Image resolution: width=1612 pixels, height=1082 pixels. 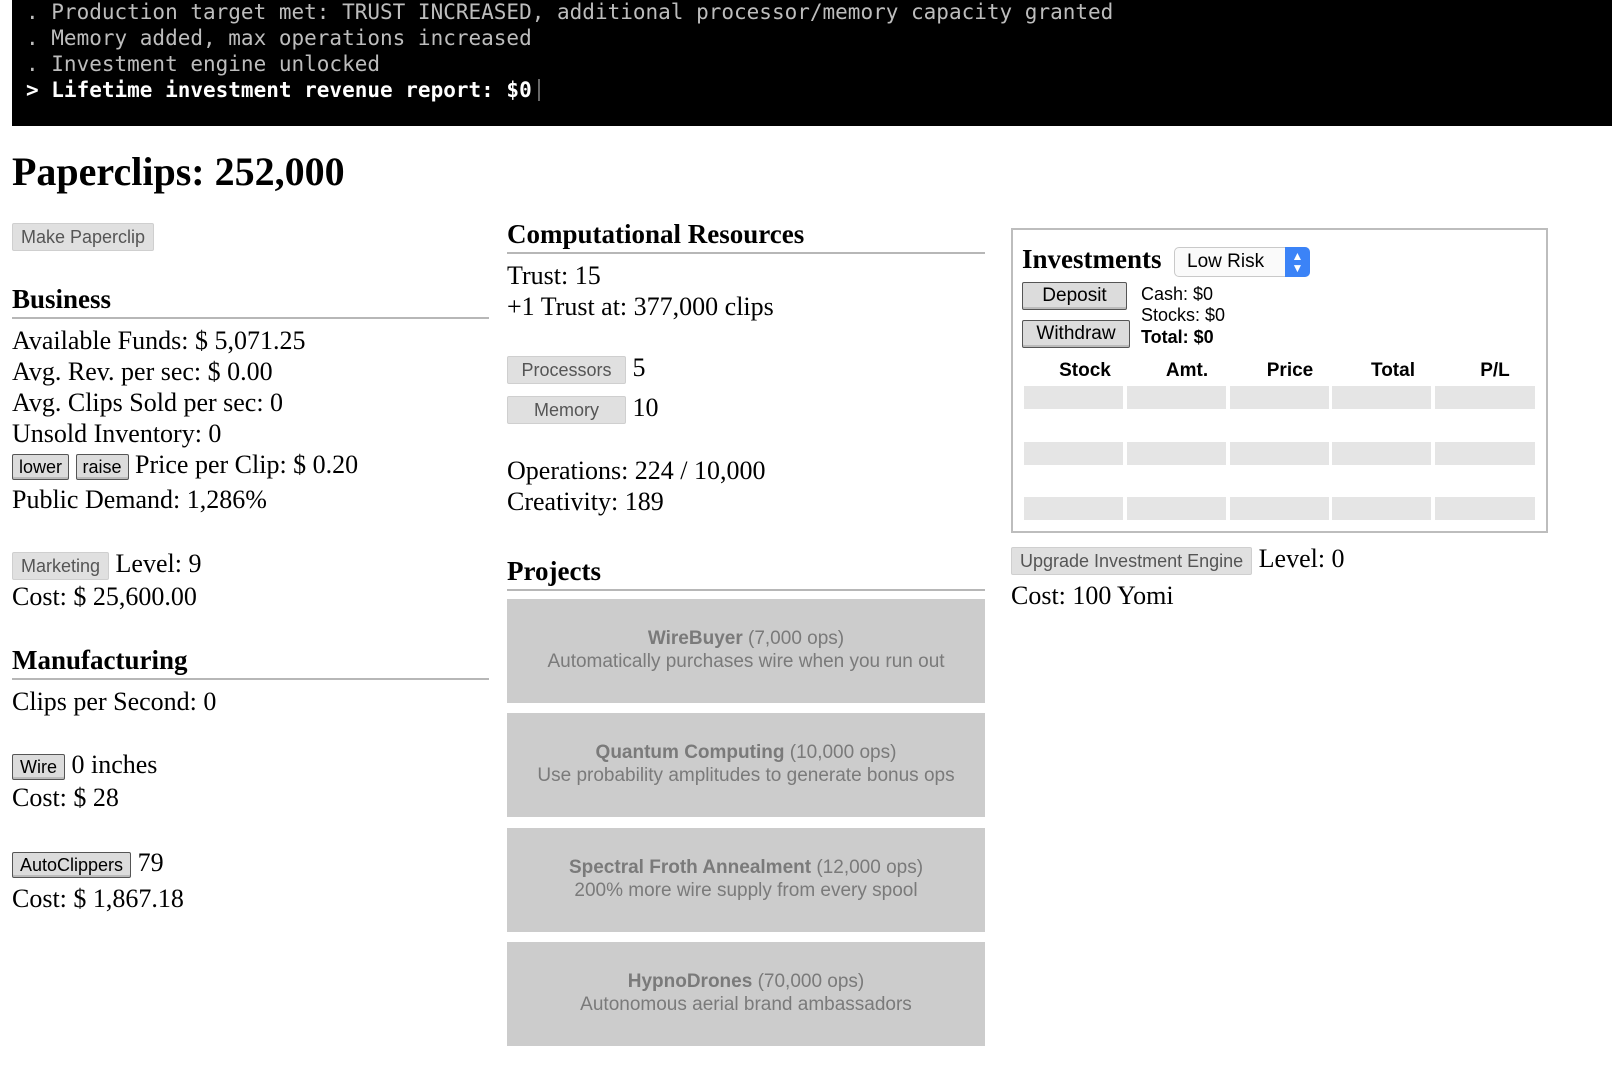 I want to click on project-description: 200% more wire supply from every spool, so click(x=746, y=890).